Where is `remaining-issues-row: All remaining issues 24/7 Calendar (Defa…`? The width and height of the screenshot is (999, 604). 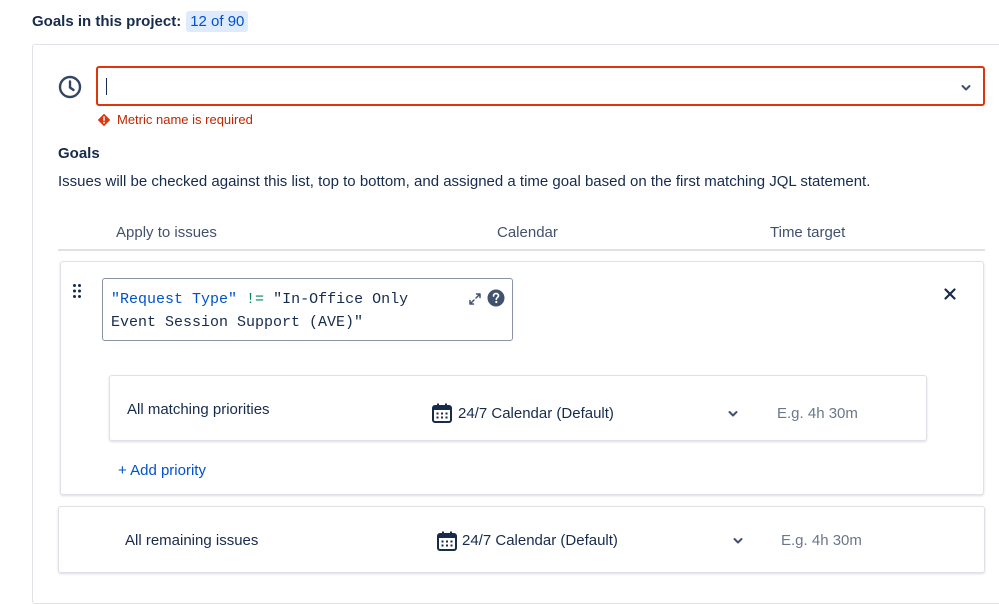
remaining-issues-row: All remaining issues 24/7 Calendar (Defa… is located at coordinates (521, 539).